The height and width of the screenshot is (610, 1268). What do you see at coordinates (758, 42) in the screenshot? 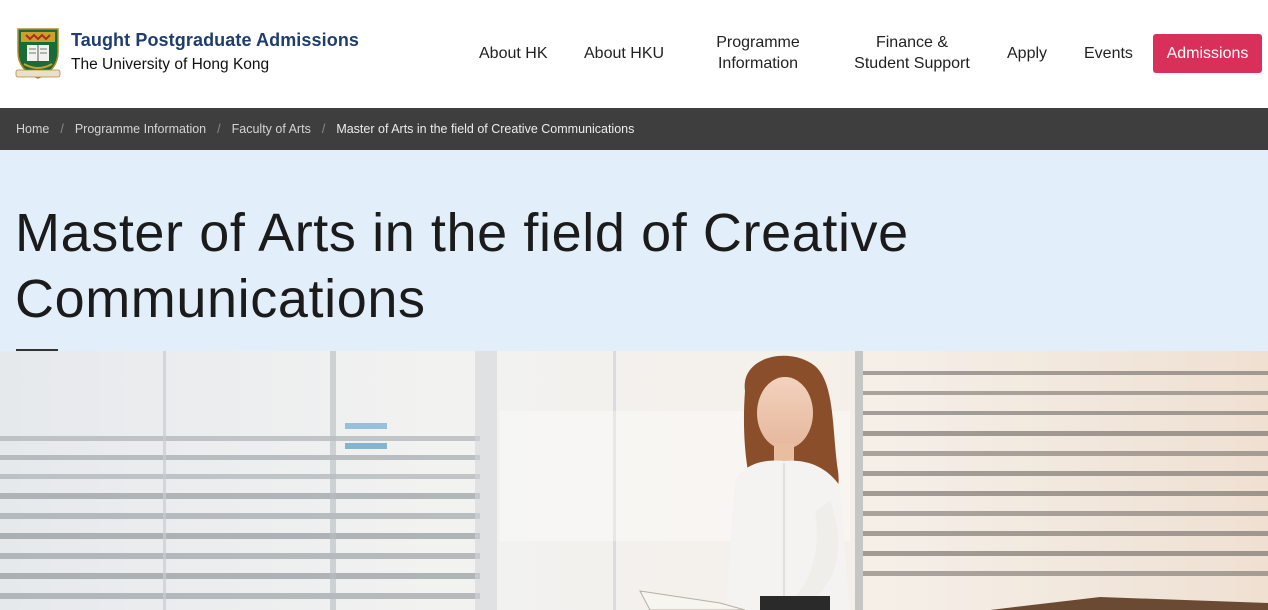
I see `nav-programme-line1: Programme` at bounding box center [758, 42].